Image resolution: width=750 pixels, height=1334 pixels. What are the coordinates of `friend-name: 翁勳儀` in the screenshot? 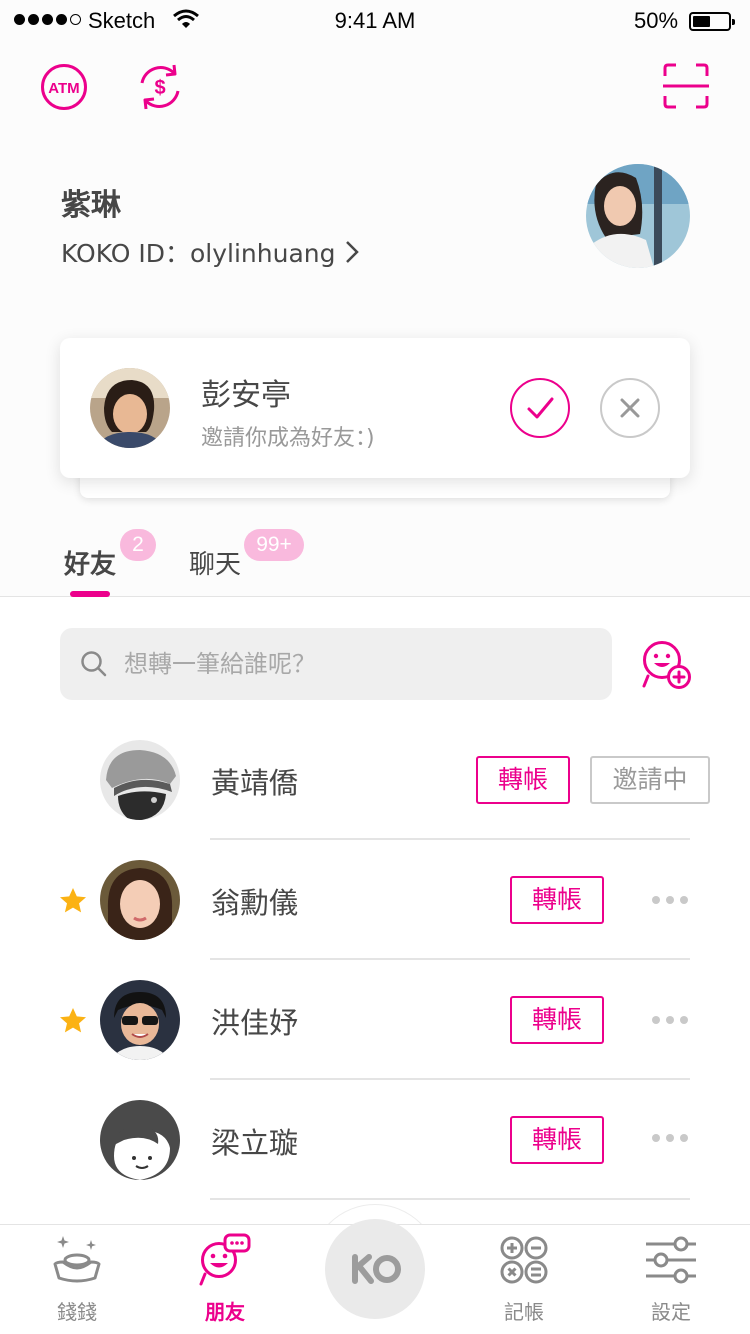 It's located at (255, 903).